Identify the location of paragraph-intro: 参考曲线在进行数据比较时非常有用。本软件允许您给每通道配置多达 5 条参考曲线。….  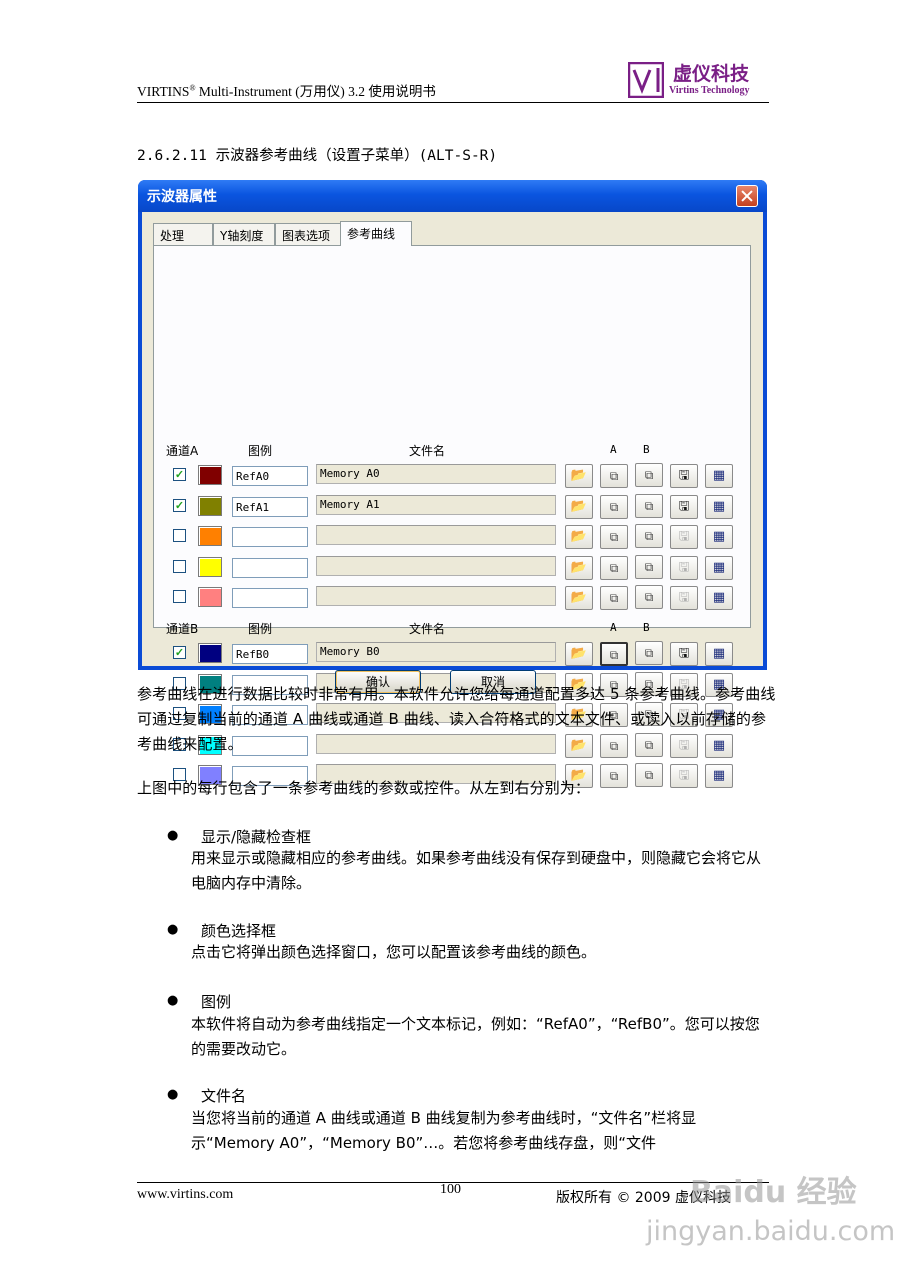
(456, 719).